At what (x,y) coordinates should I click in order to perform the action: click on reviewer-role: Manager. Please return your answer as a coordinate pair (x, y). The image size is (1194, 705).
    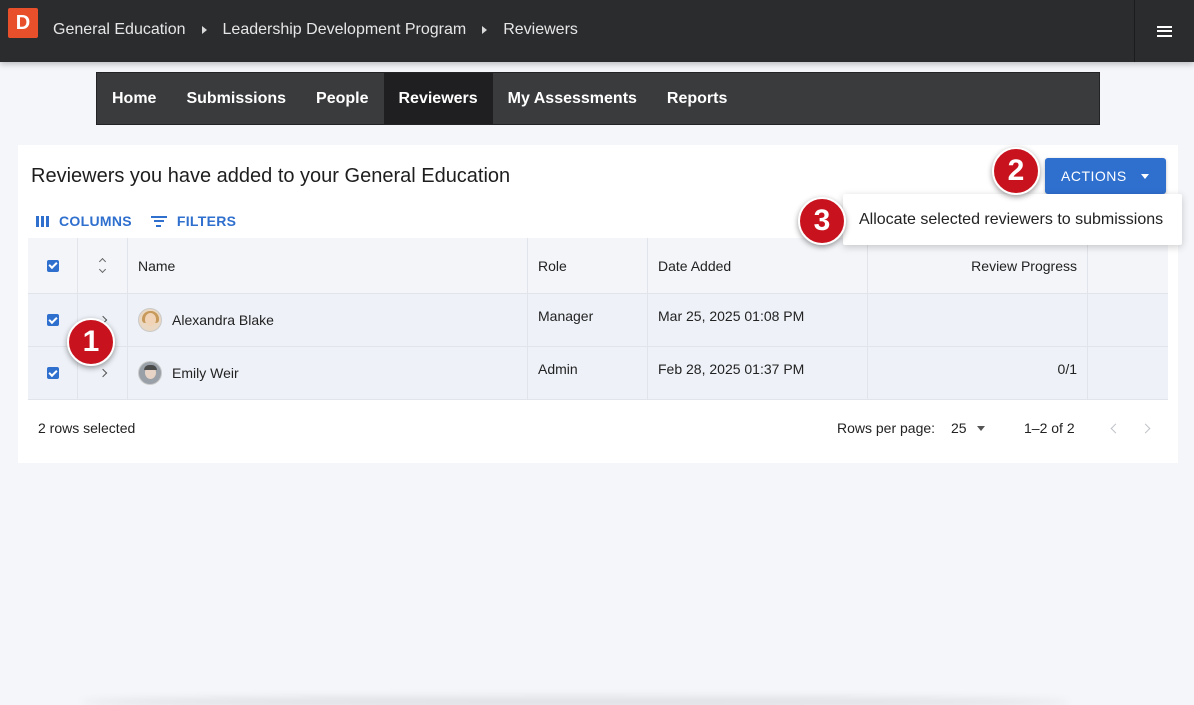
    Looking at the image, I should click on (588, 320).